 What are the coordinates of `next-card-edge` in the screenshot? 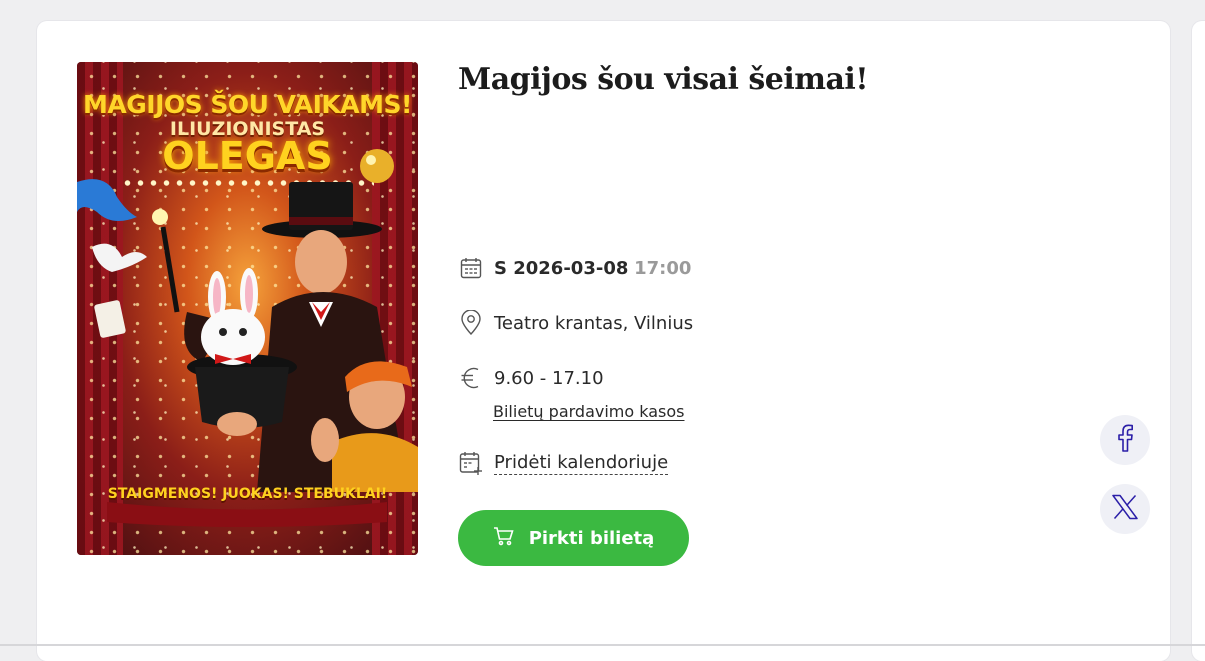 It's located at (1198, 341).